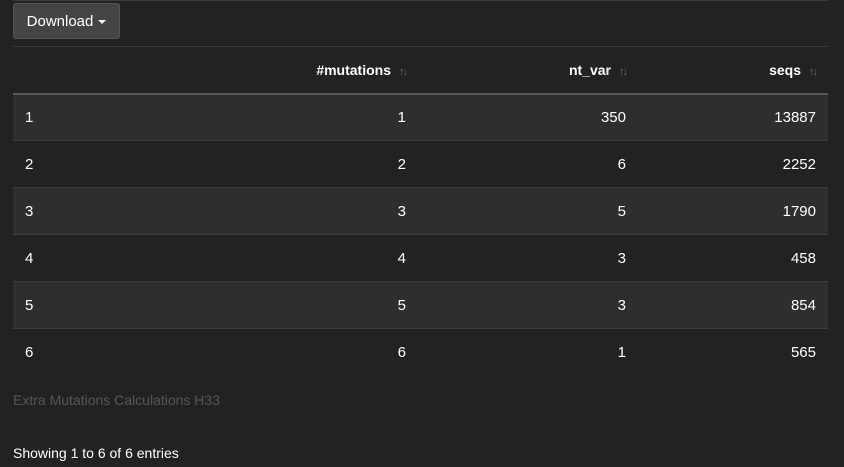 The image size is (844, 467). What do you see at coordinates (733, 305) in the screenshot?
I see `table-cell: 854` at bounding box center [733, 305].